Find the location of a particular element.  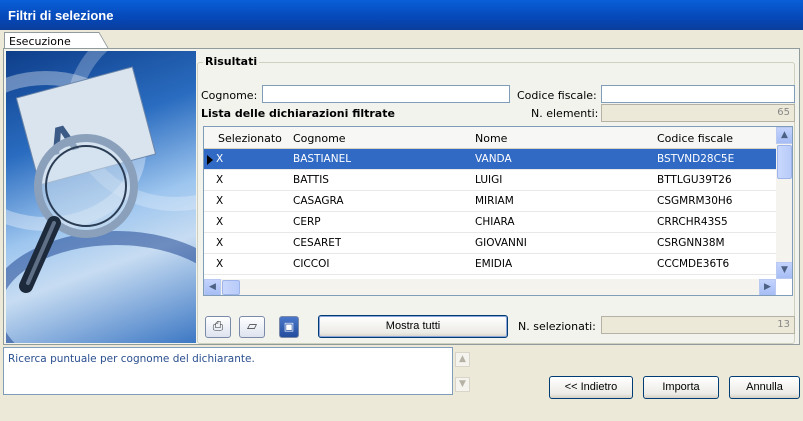

table-row: X CASAGRA MIRIAM CSGMRM30H6 is located at coordinates (490, 201).